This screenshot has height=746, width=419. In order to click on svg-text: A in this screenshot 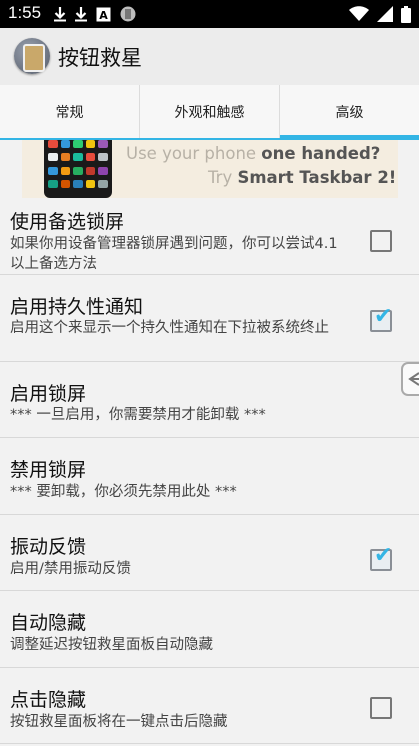, I will do `click(103, 15)`.